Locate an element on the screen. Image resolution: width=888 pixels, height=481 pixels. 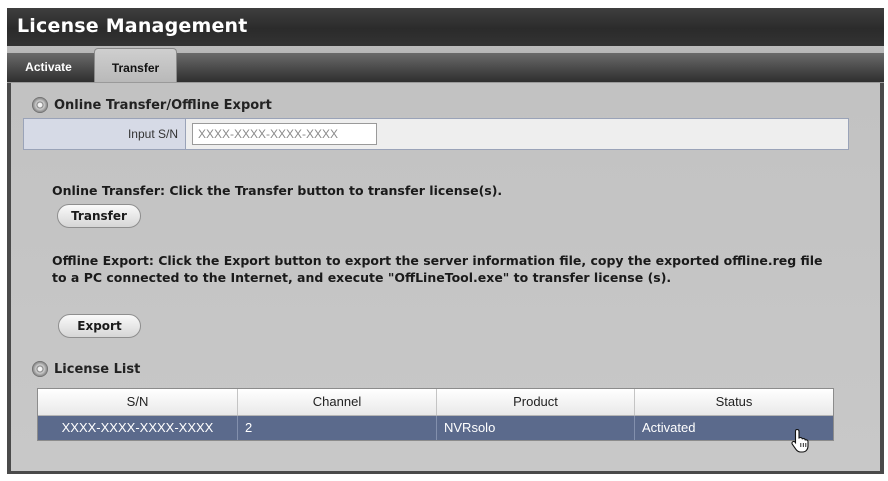
row-product: NVRsolo is located at coordinates (536, 428).